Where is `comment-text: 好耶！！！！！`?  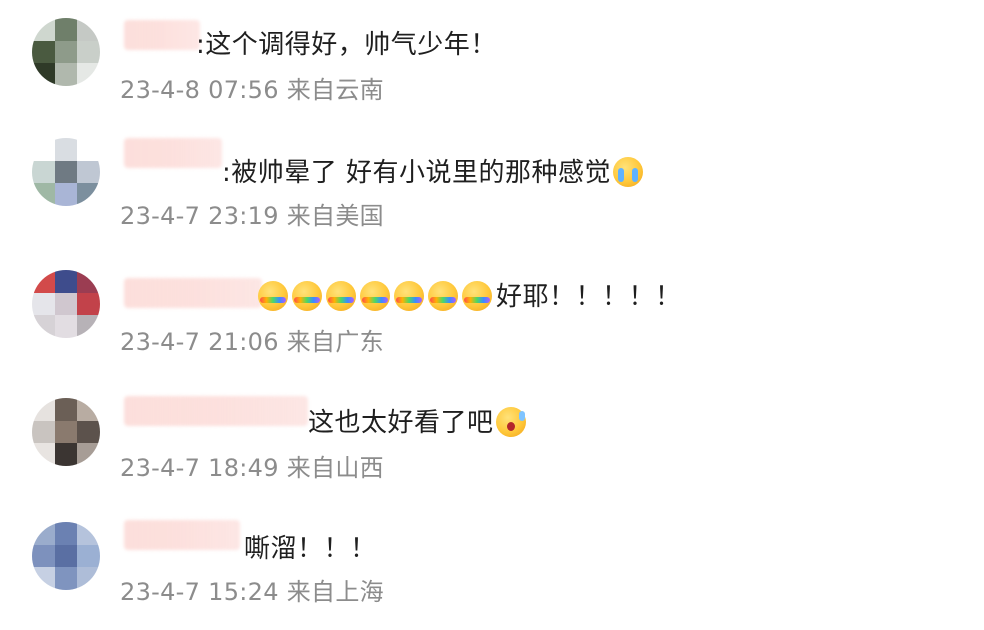
comment-text: 好耶！！！！！ is located at coordinates (470, 294).